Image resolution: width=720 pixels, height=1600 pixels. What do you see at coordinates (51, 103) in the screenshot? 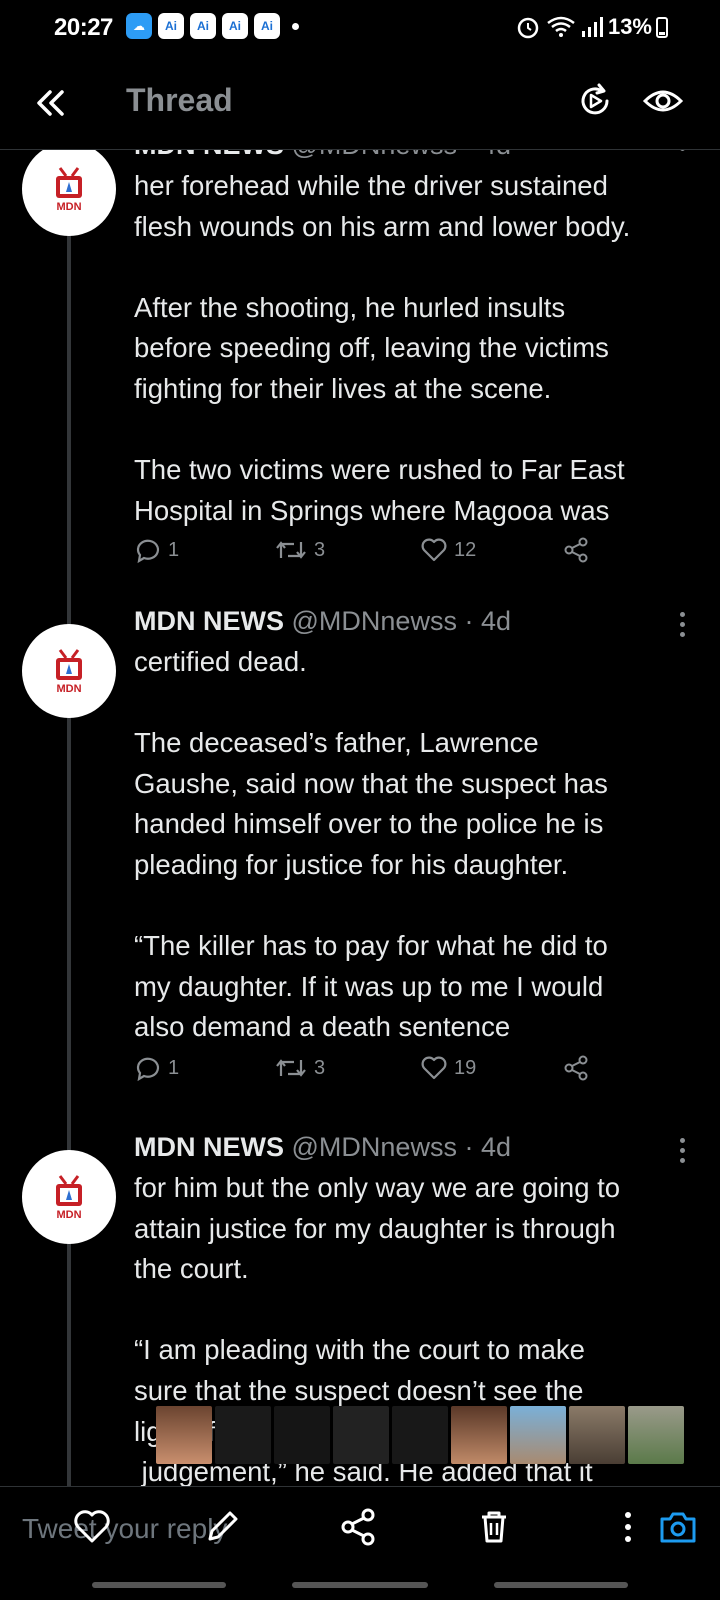
I see `back-icon` at bounding box center [51, 103].